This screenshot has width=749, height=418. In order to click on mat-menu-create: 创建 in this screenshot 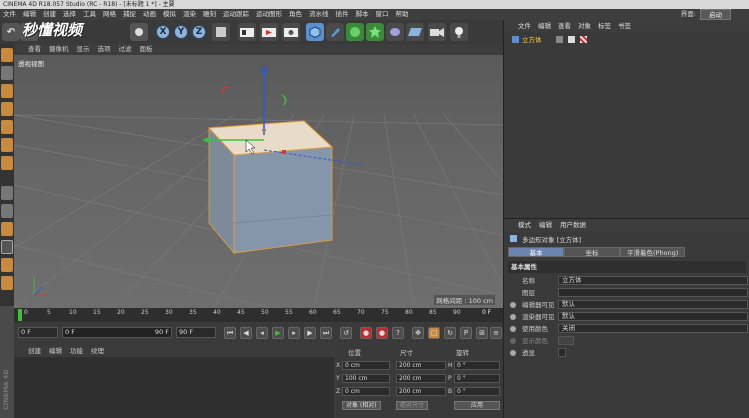, I will do `click(34, 351)`.